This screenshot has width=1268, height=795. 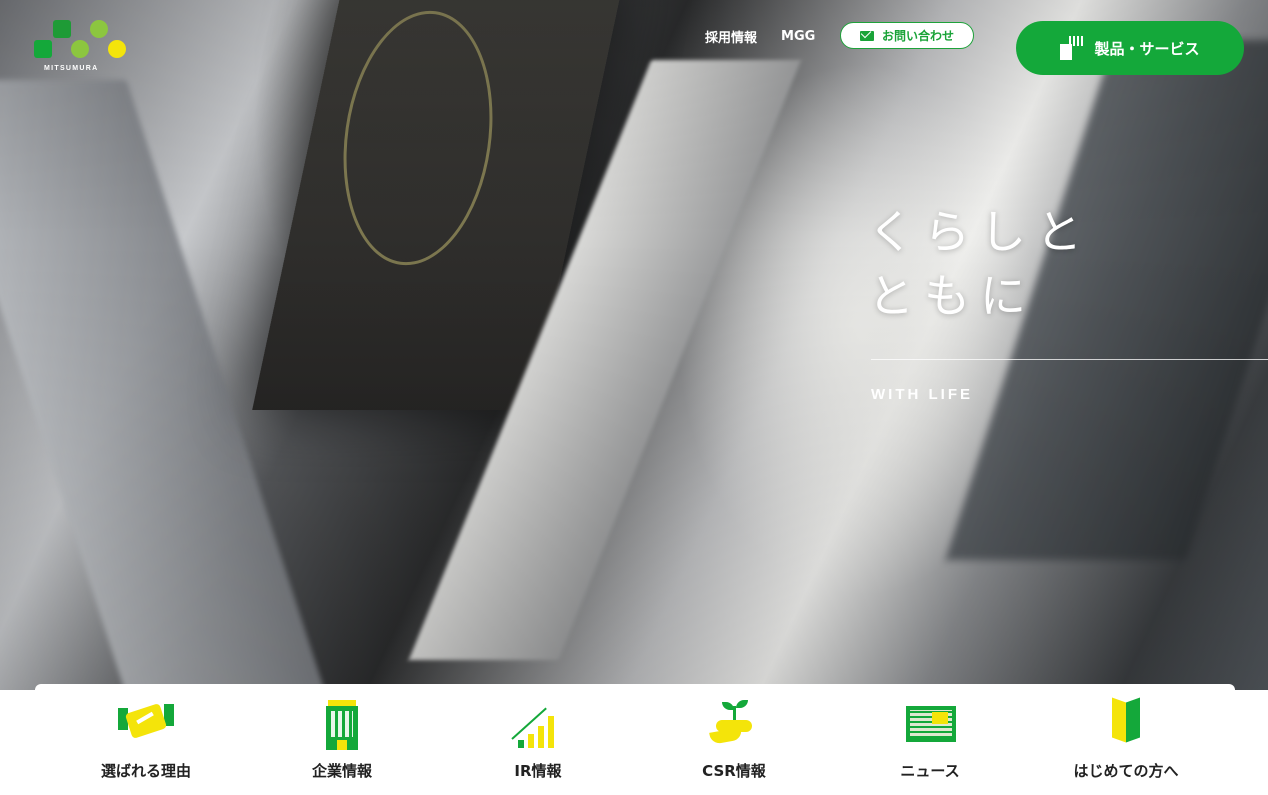 I want to click on tagline-line-1: くらしと, so click(x=980, y=232).